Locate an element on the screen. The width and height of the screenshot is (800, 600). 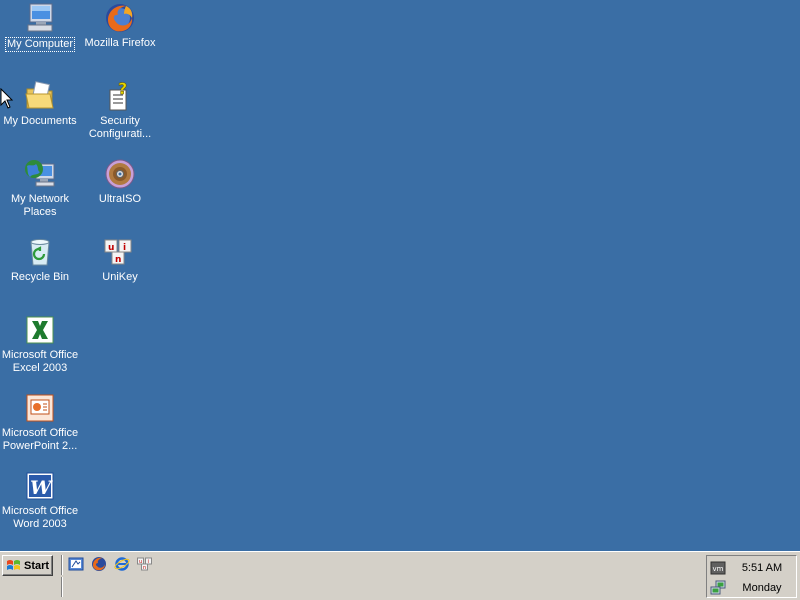
desktop-icon-network-places: My Network Places is located at coordinates (40, 188).